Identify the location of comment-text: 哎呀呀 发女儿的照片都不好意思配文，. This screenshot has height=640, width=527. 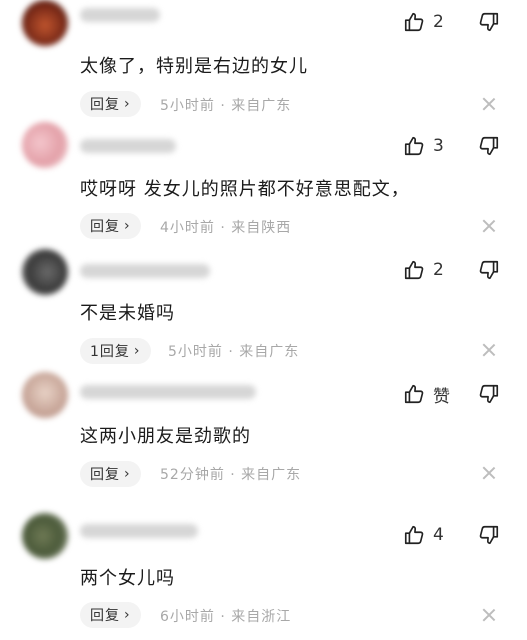
(245, 189).